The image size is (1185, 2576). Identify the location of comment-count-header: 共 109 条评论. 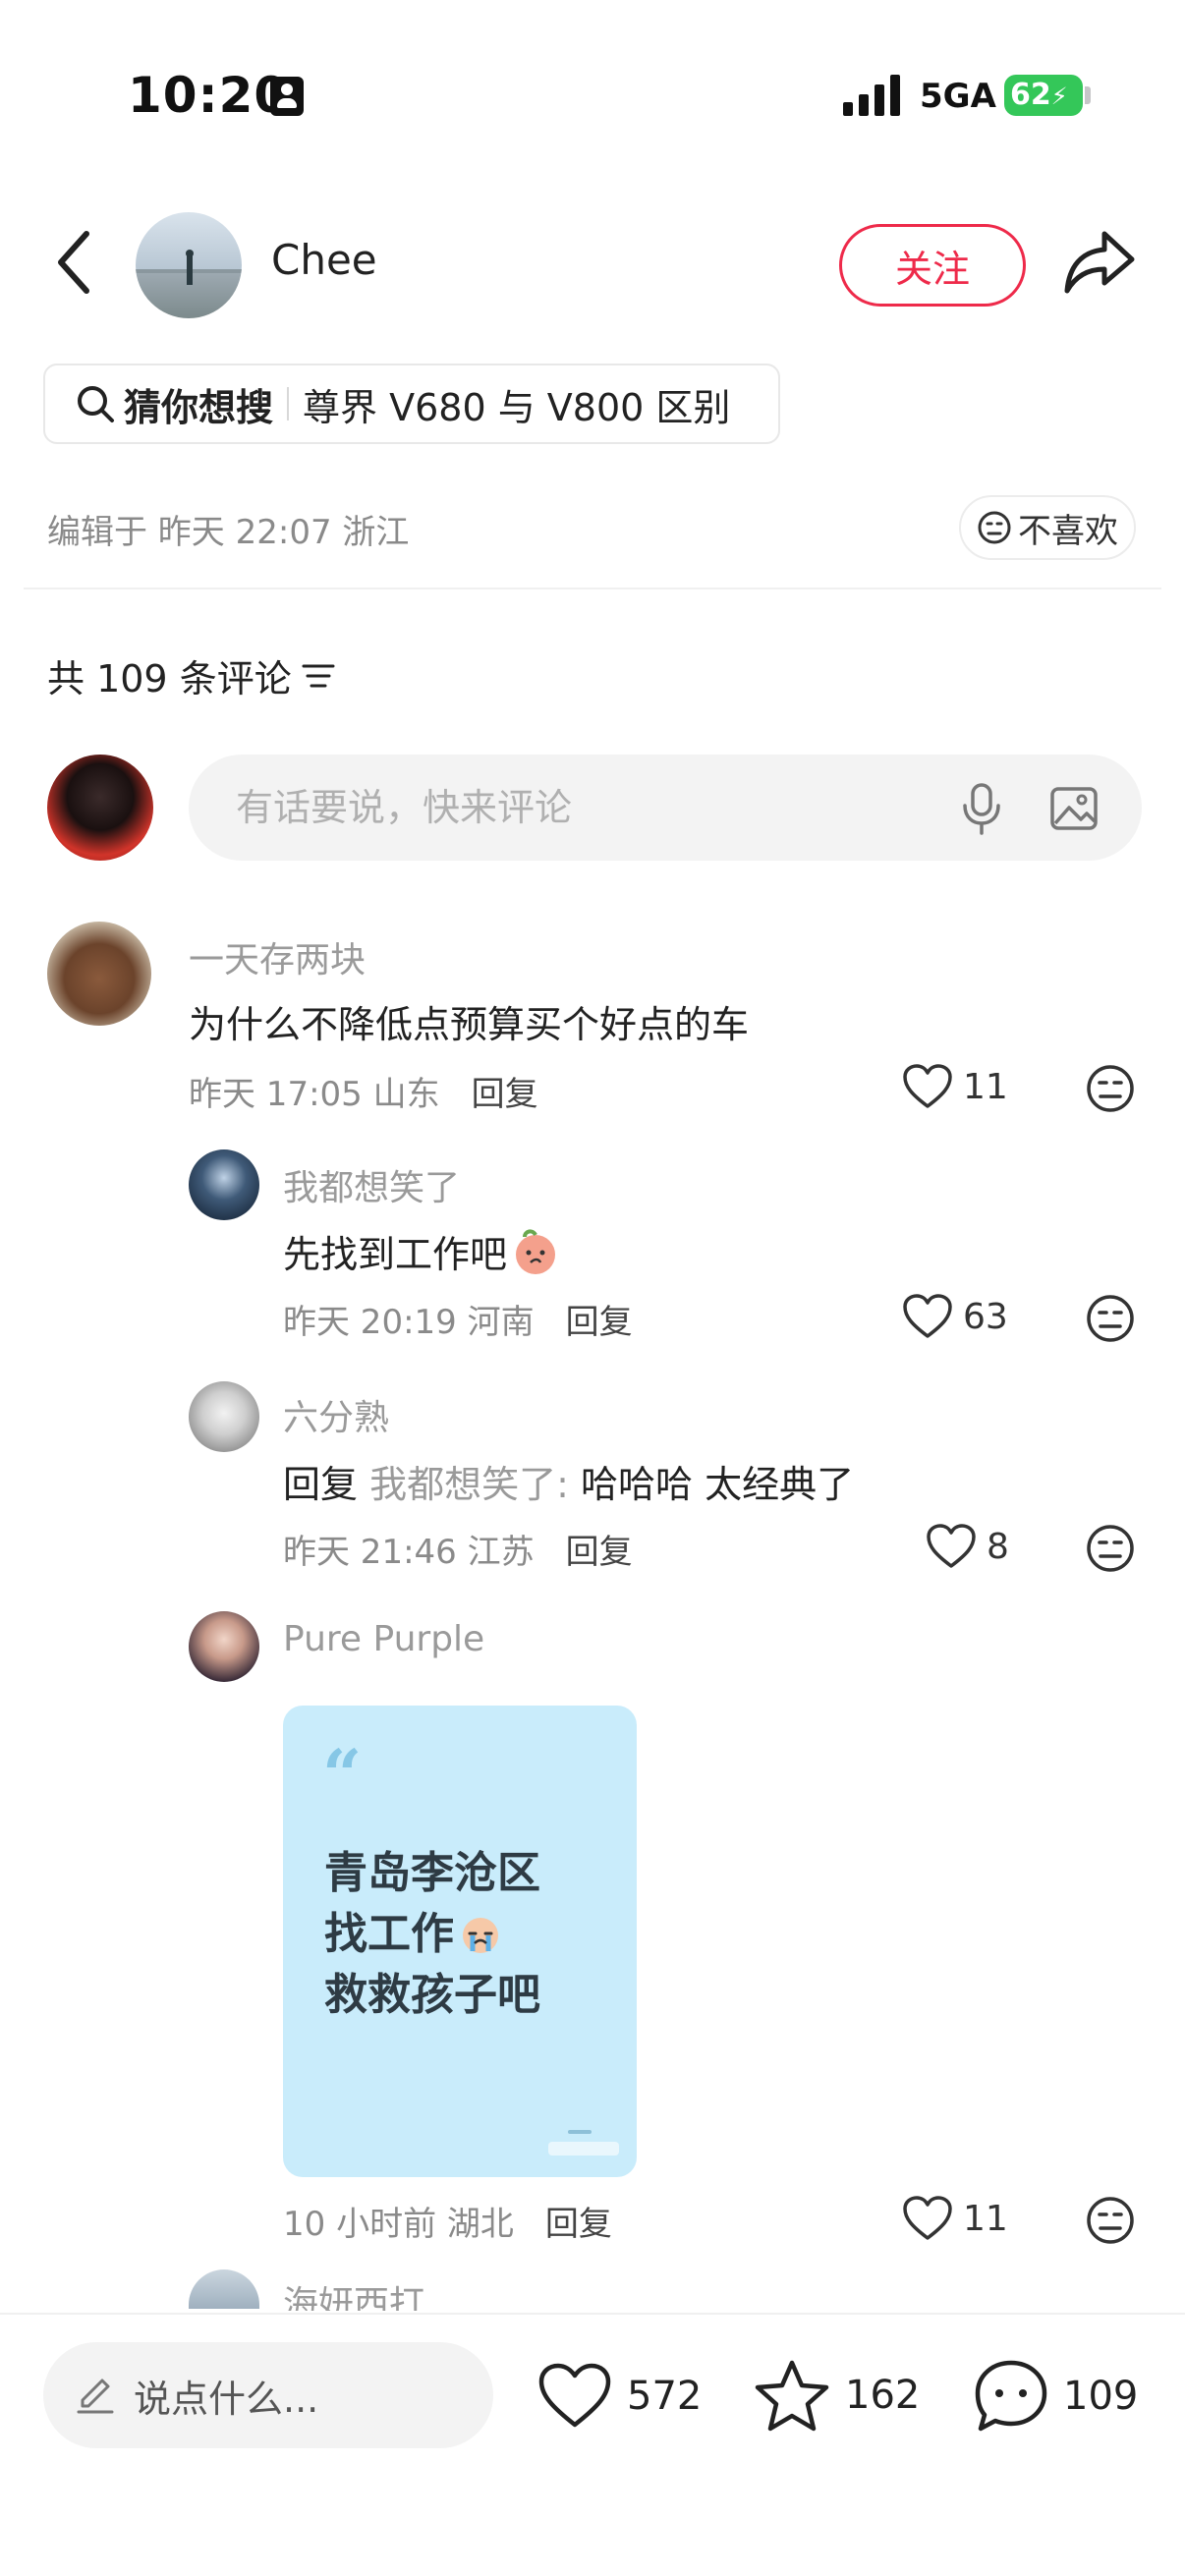
(191, 675).